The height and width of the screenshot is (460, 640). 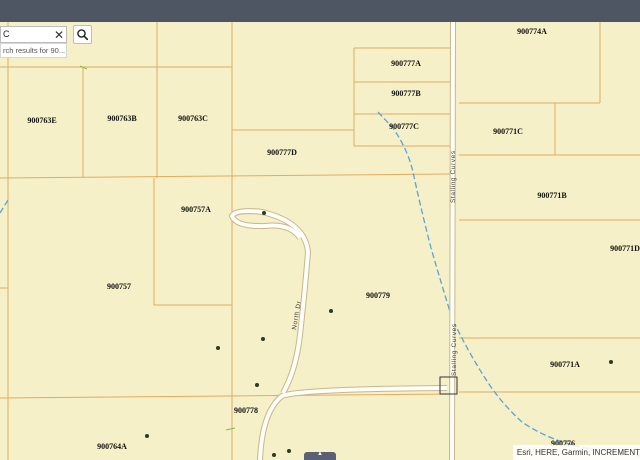 What do you see at coordinates (246, 410) in the screenshot?
I see `parcel-label: 900778` at bounding box center [246, 410].